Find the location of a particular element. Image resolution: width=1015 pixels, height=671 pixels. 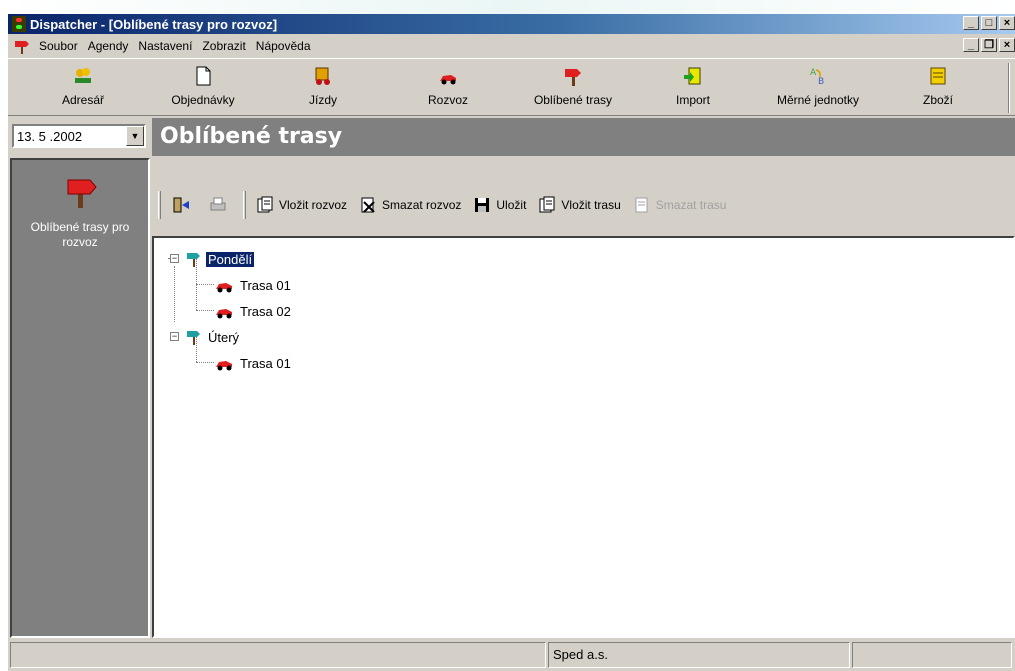

mdi-controls: _ ❐ × is located at coordinates (989, 45).